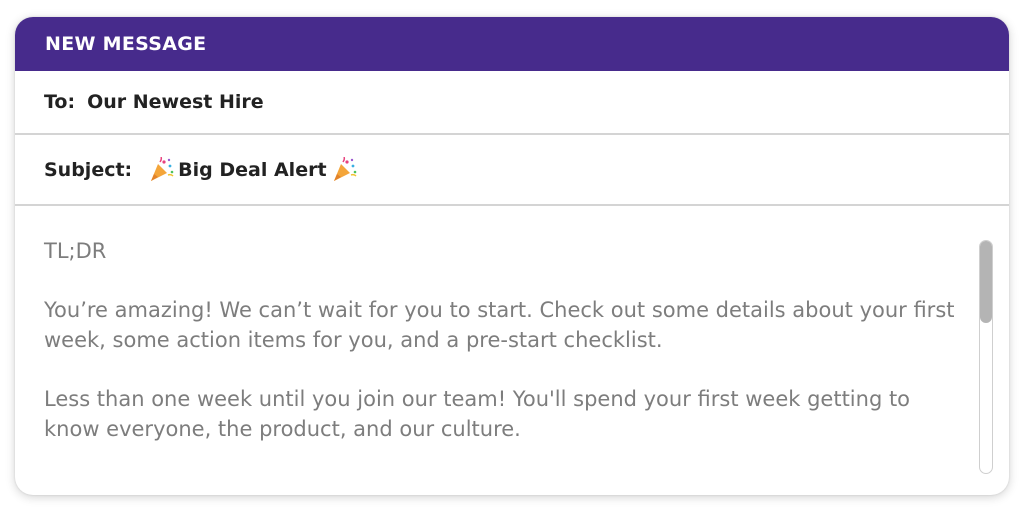 Image resolution: width=1024 pixels, height=512 pixels. I want to click on subject-value: Big Deal Alert, so click(250, 169).